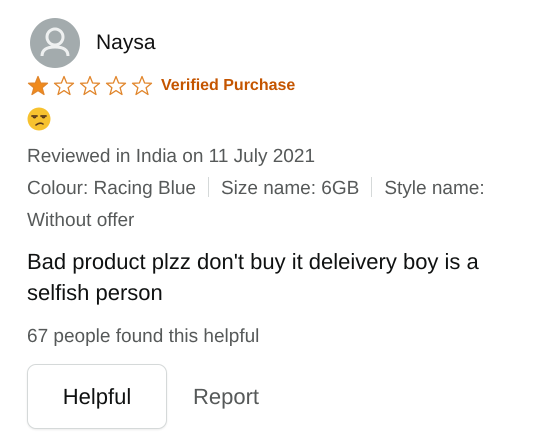  What do you see at coordinates (143, 337) in the screenshot?
I see `helpful-count: 67 people found this helpful` at bounding box center [143, 337].